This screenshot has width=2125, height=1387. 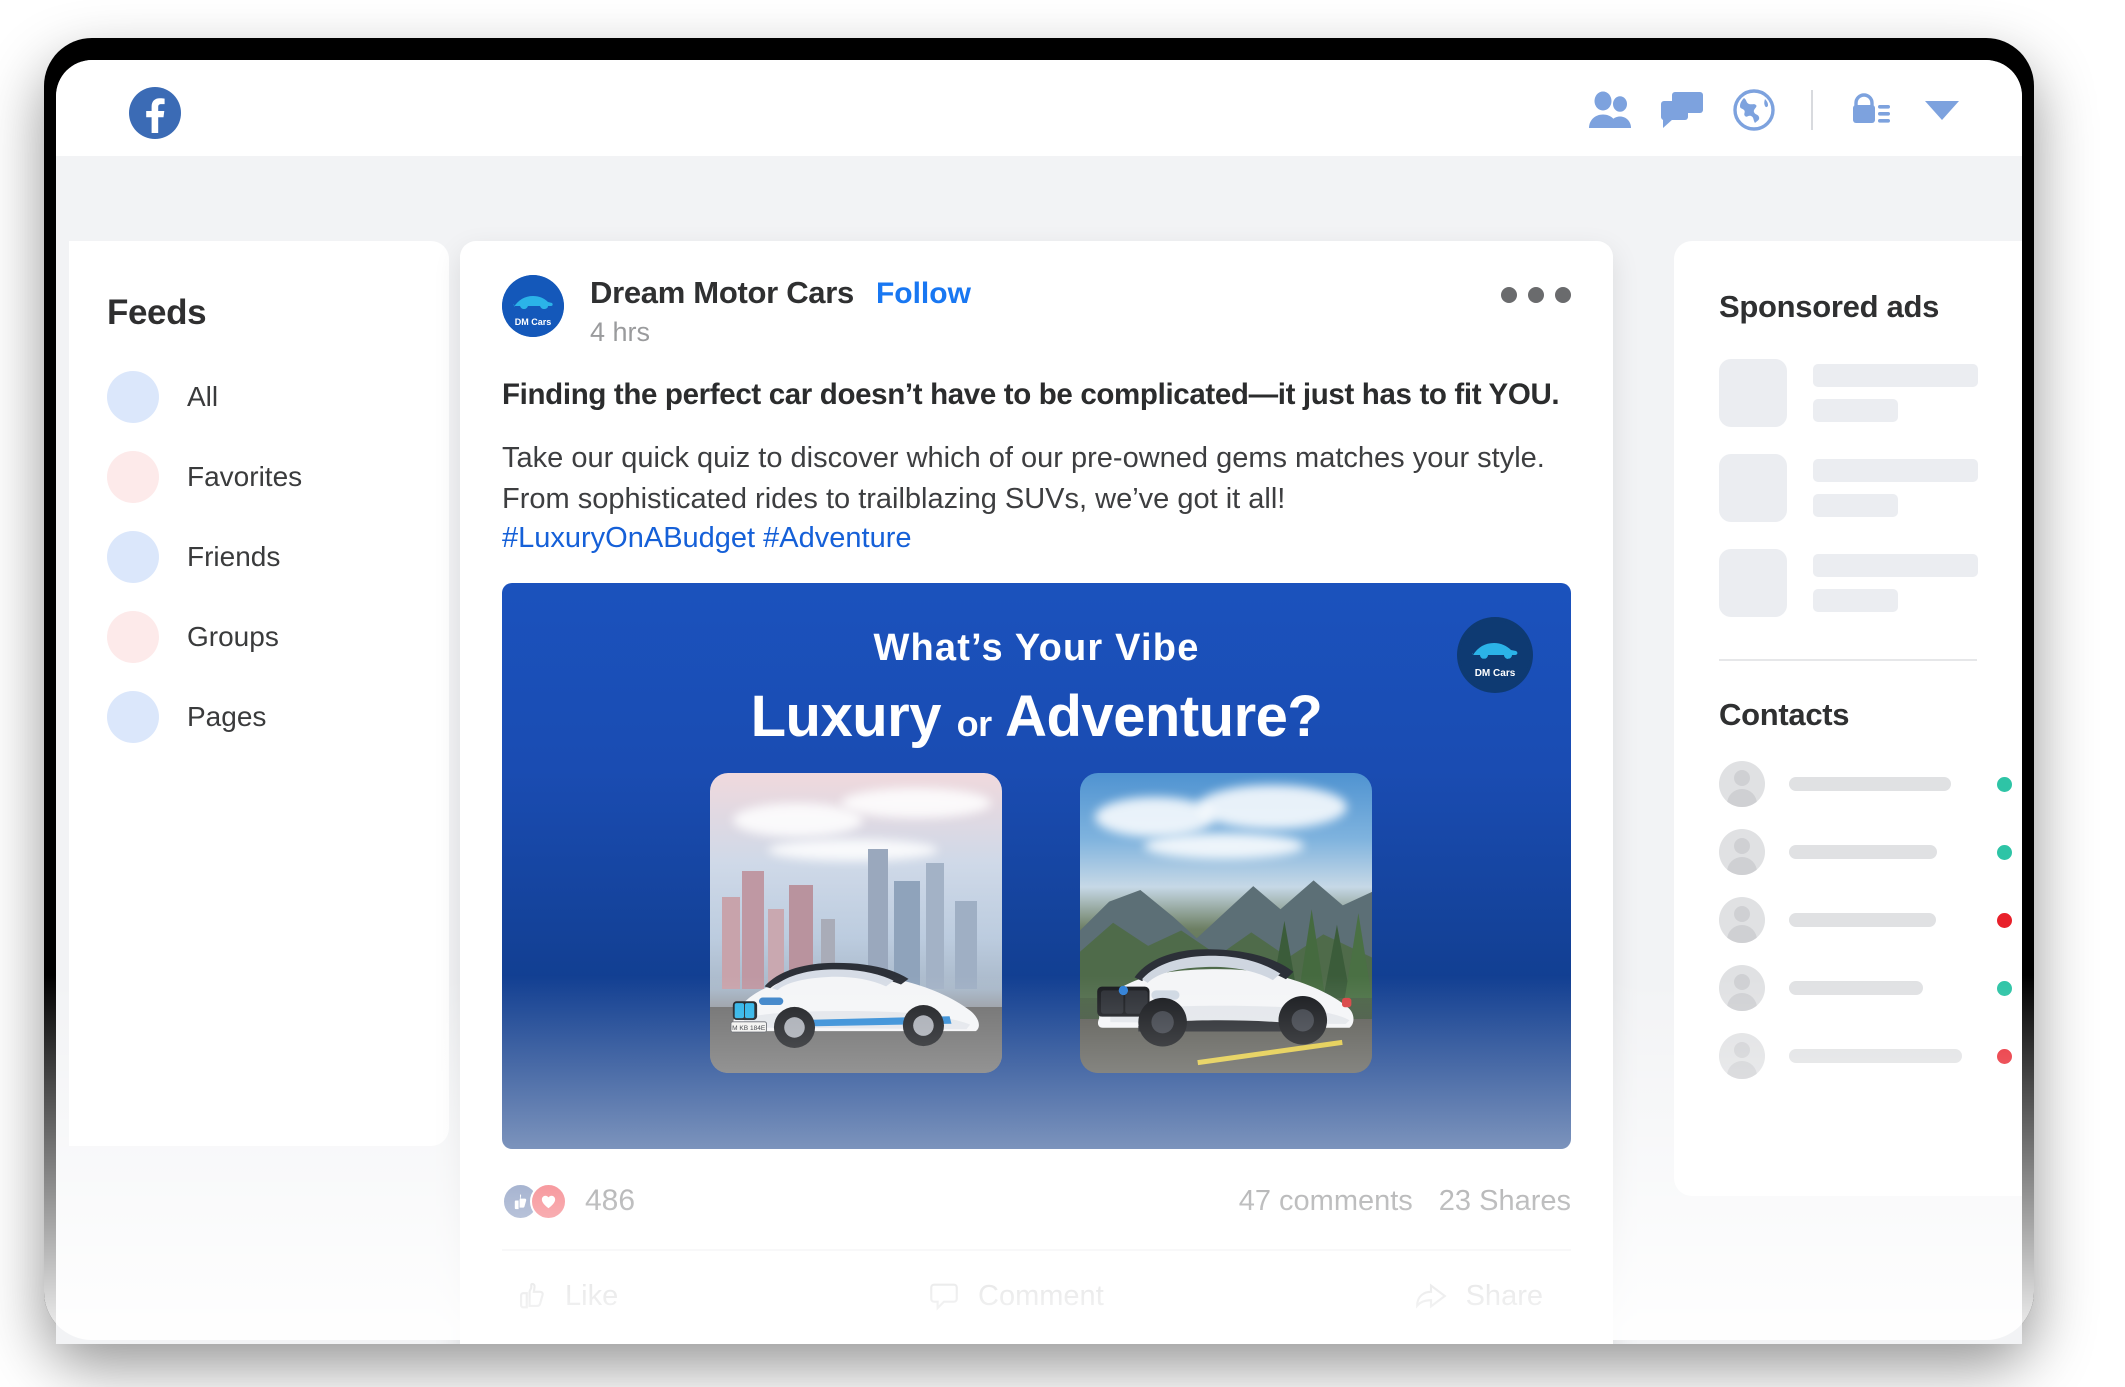 What do you see at coordinates (1505, 1201) in the screenshot?
I see `share-count: 23 Shares` at bounding box center [1505, 1201].